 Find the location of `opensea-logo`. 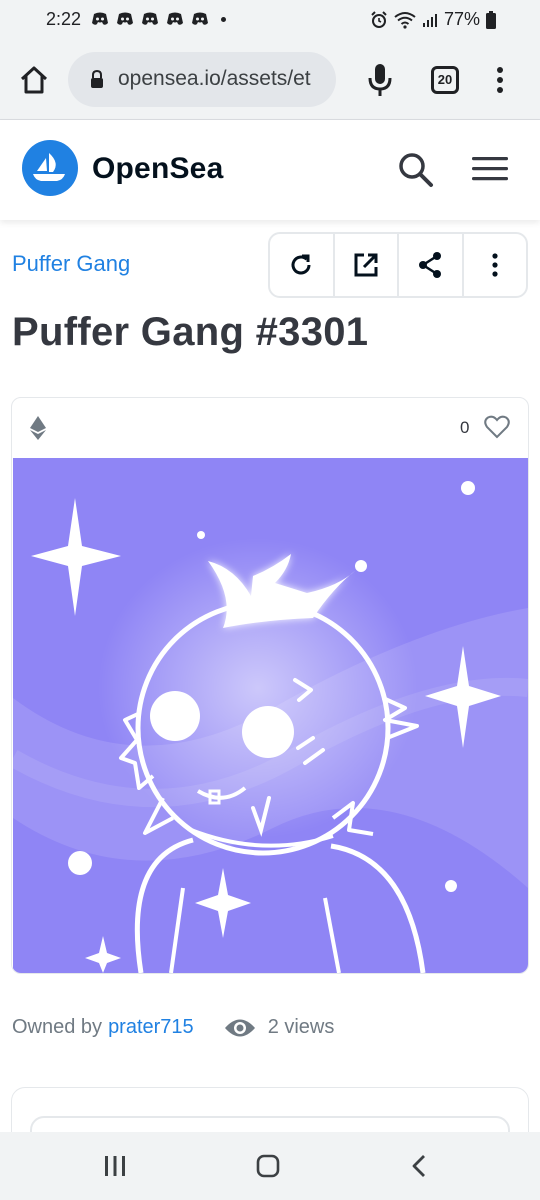

opensea-logo is located at coordinates (50, 168).